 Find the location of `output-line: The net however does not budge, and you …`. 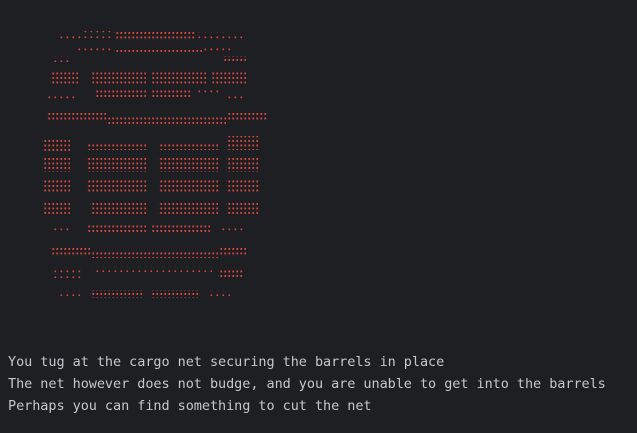

output-line: The net however does not budge, and you … is located at coordinates (307, 384).